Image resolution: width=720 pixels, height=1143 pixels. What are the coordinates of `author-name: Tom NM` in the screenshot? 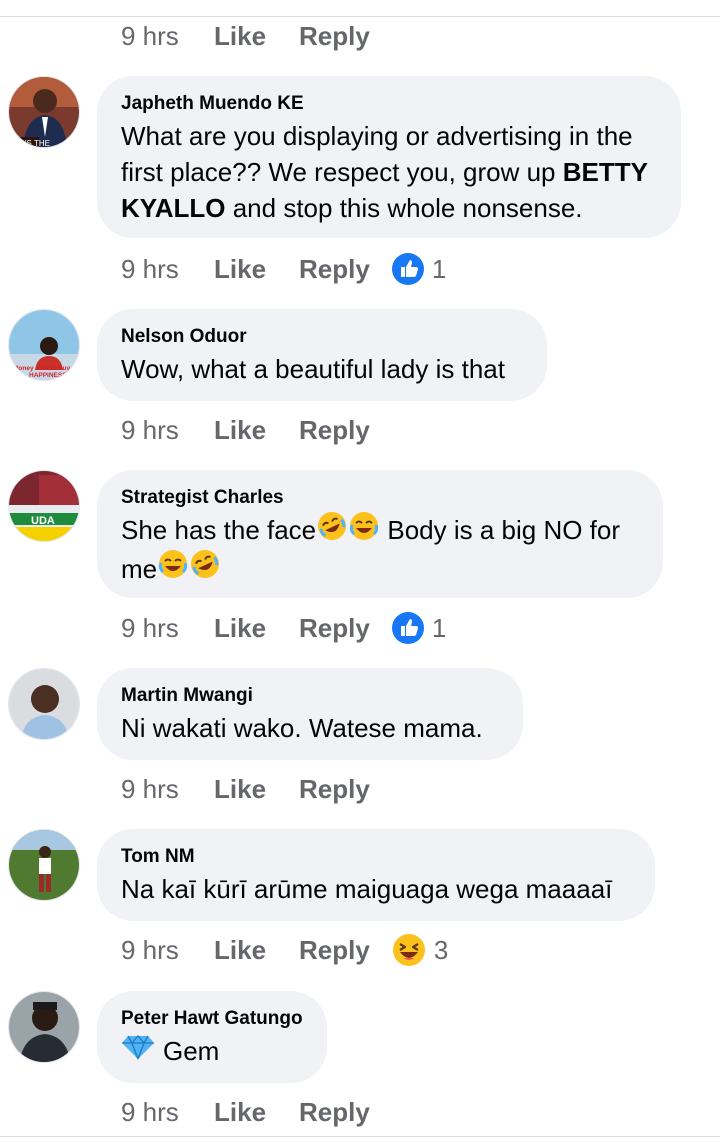 It's located at (376, 857).